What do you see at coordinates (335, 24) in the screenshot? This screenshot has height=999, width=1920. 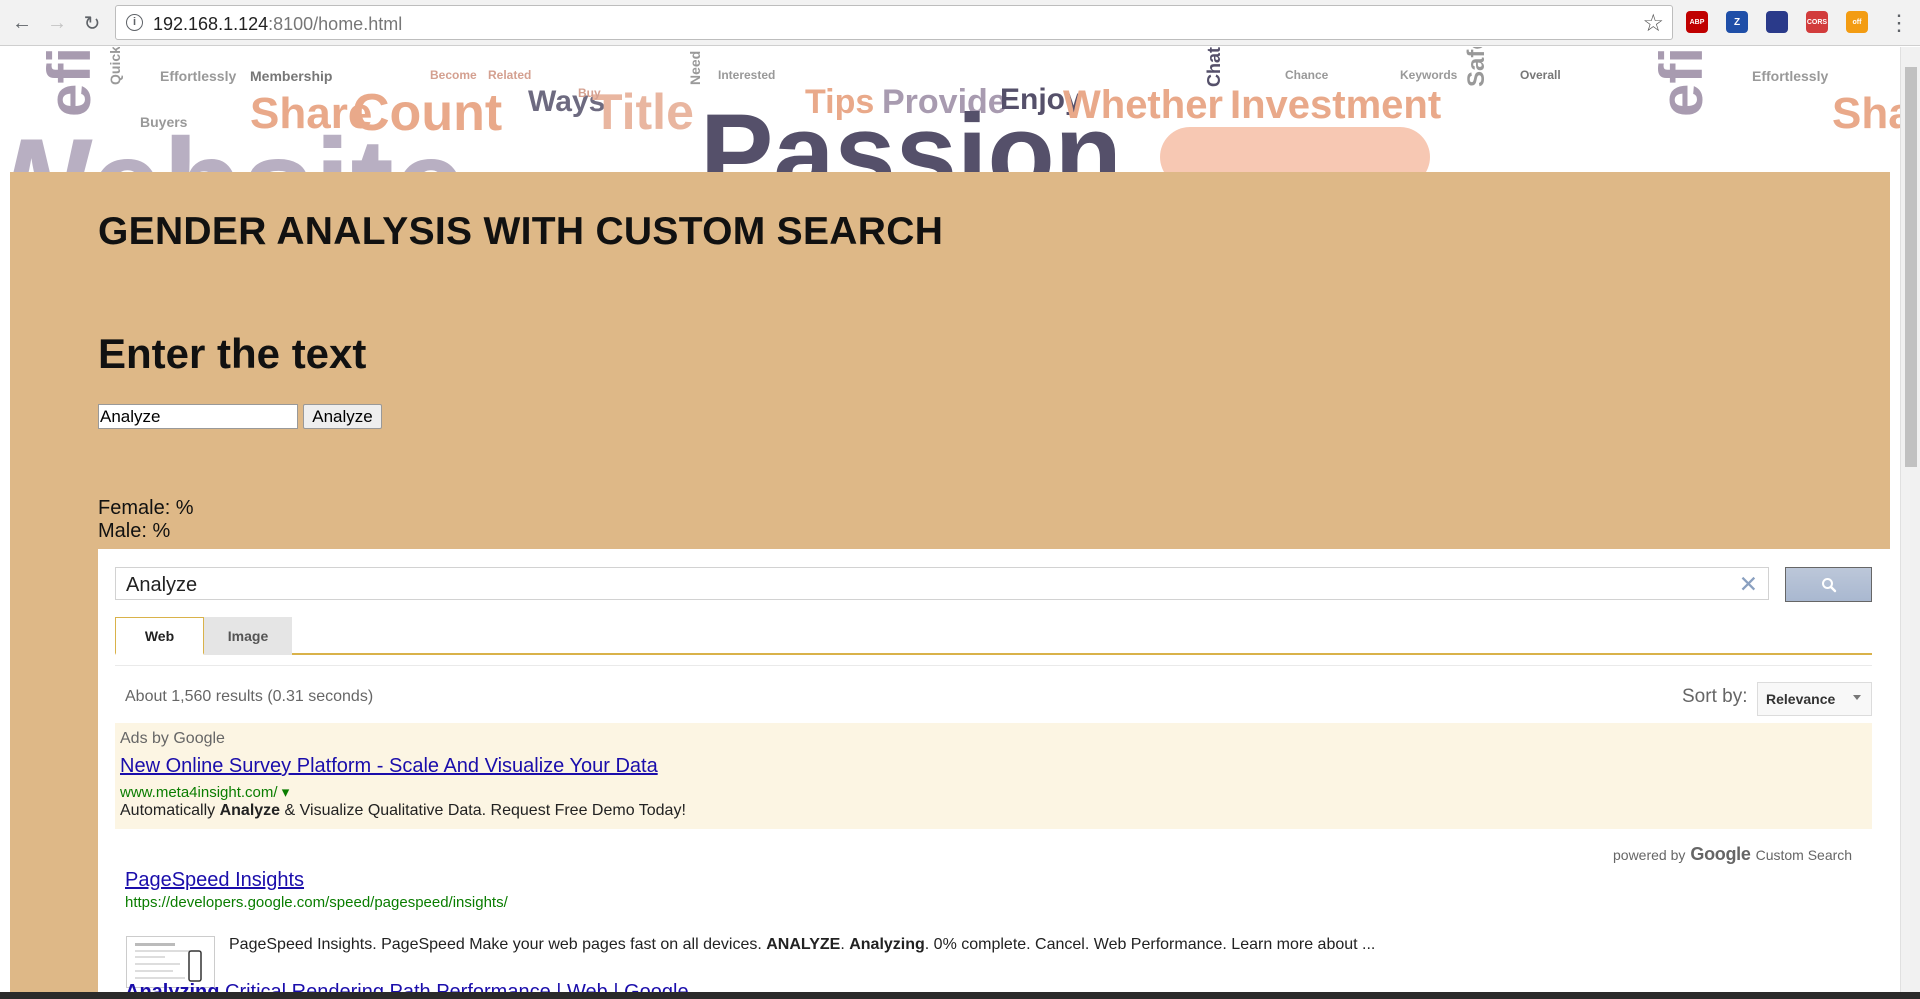 I see `url-path: :8100/home.html` at bounding box center [335, 24].